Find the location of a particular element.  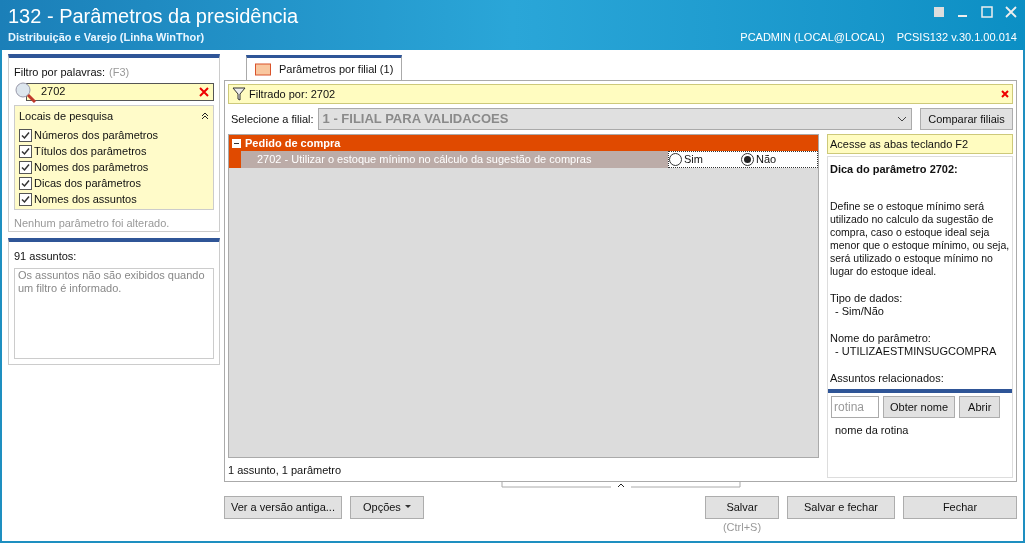

get-name-button: Obter nome is located at coordinates (919, 407).